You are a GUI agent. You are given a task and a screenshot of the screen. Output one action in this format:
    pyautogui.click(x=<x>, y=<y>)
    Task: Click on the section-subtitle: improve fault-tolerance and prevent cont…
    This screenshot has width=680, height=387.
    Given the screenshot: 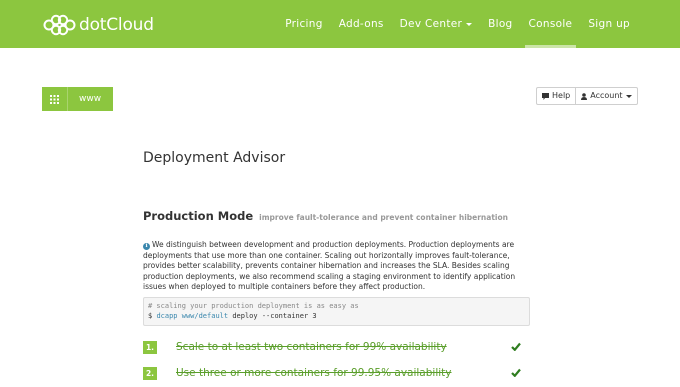 What is the action you would take?
    pyautogui.click(x=383, y=217)
    